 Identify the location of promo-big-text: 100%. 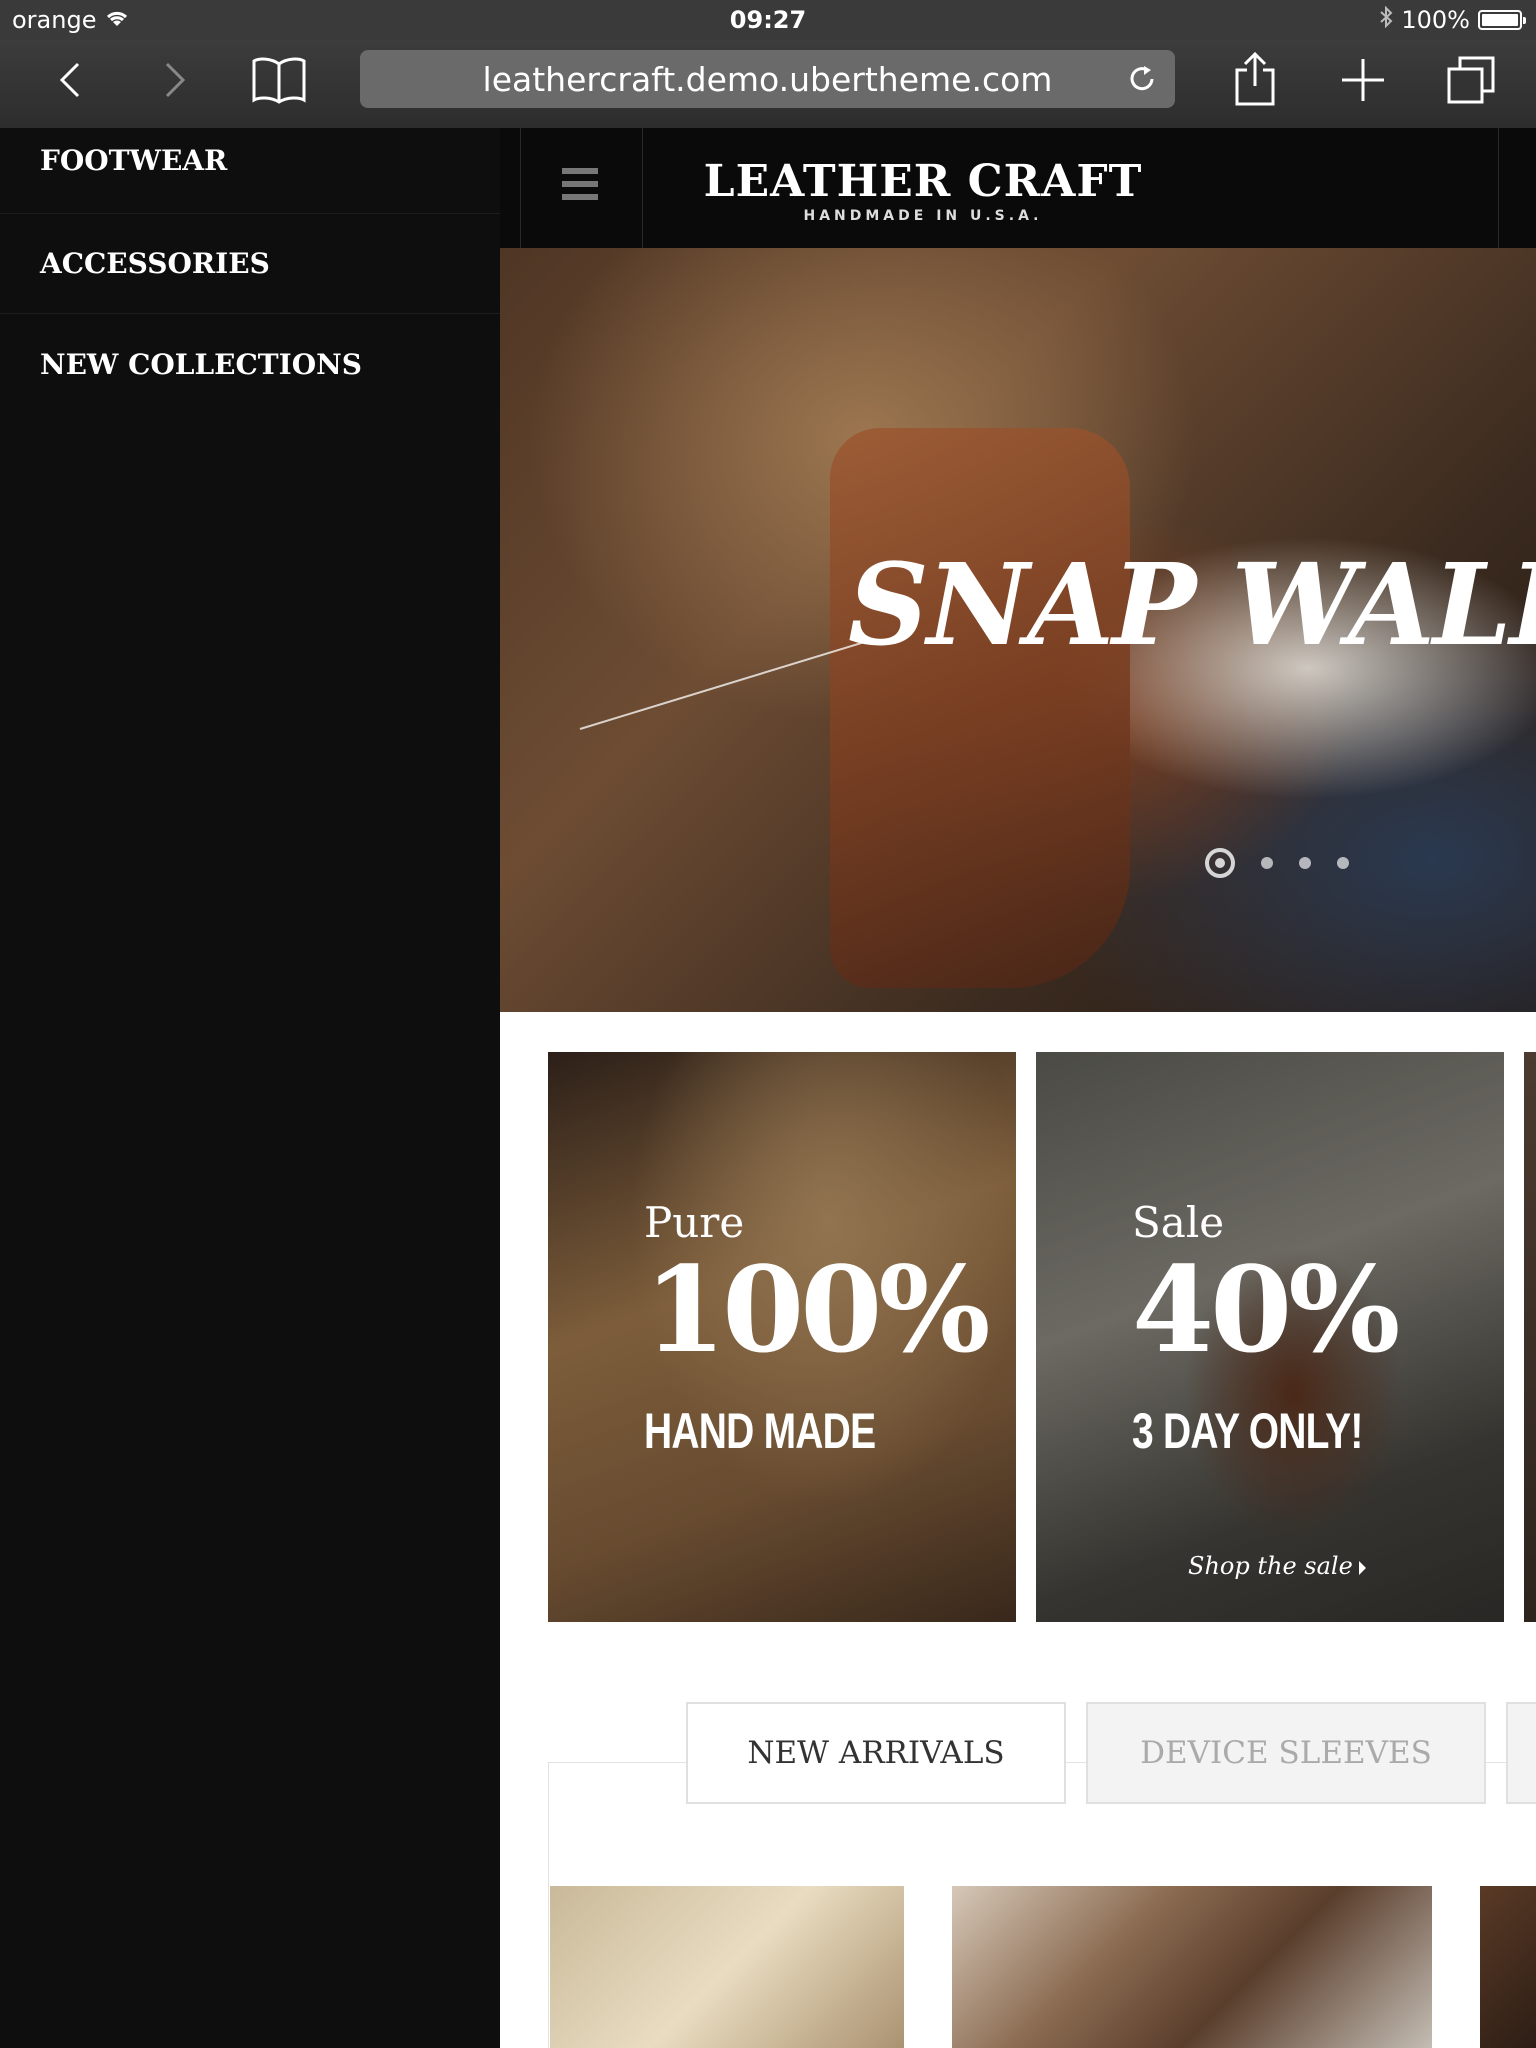
(817, 1309).